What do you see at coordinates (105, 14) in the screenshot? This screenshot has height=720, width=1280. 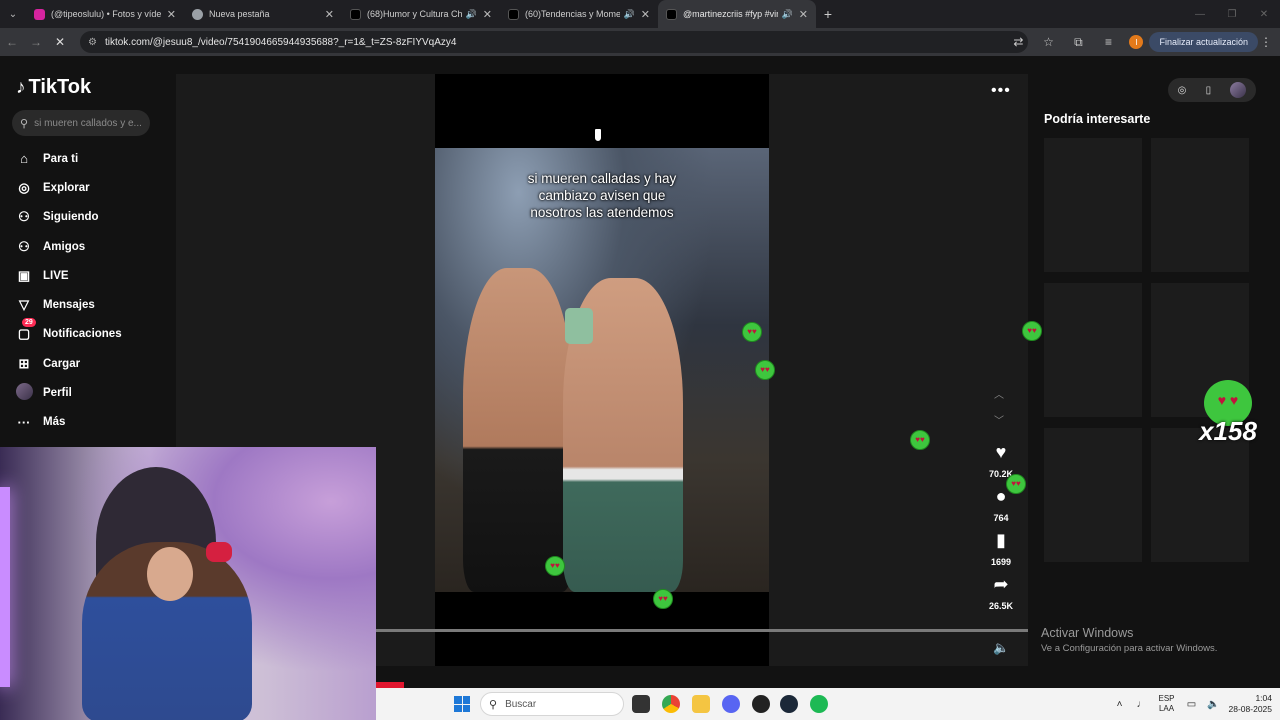 I see `browser-tab: (@tipeoslulu) • Fotos y vídeos d ✕` at bounding box center [105, 14].